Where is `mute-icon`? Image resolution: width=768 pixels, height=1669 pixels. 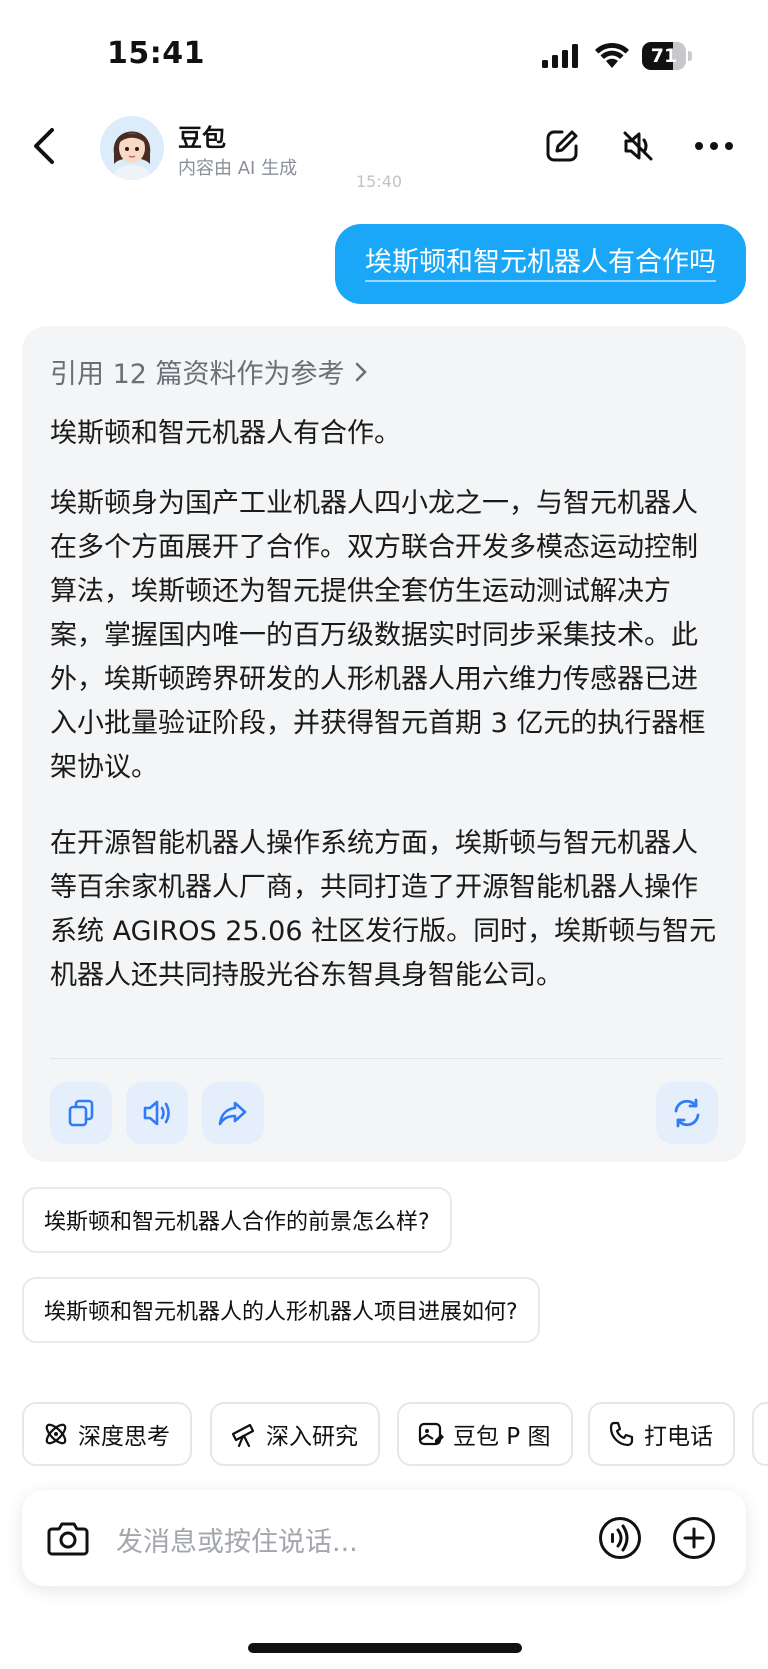 mute-icon is located at coordinates (638, 146).